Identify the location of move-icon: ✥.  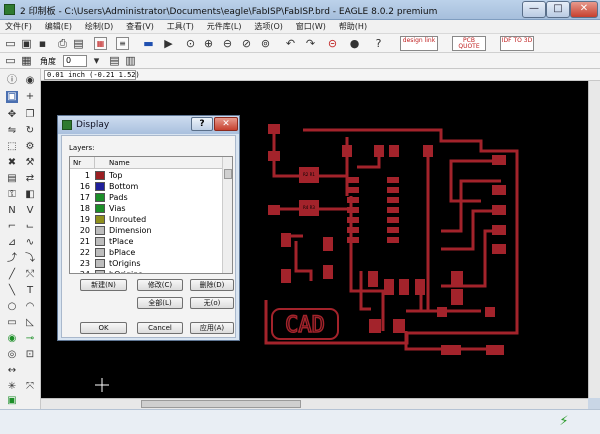
(12, 115).